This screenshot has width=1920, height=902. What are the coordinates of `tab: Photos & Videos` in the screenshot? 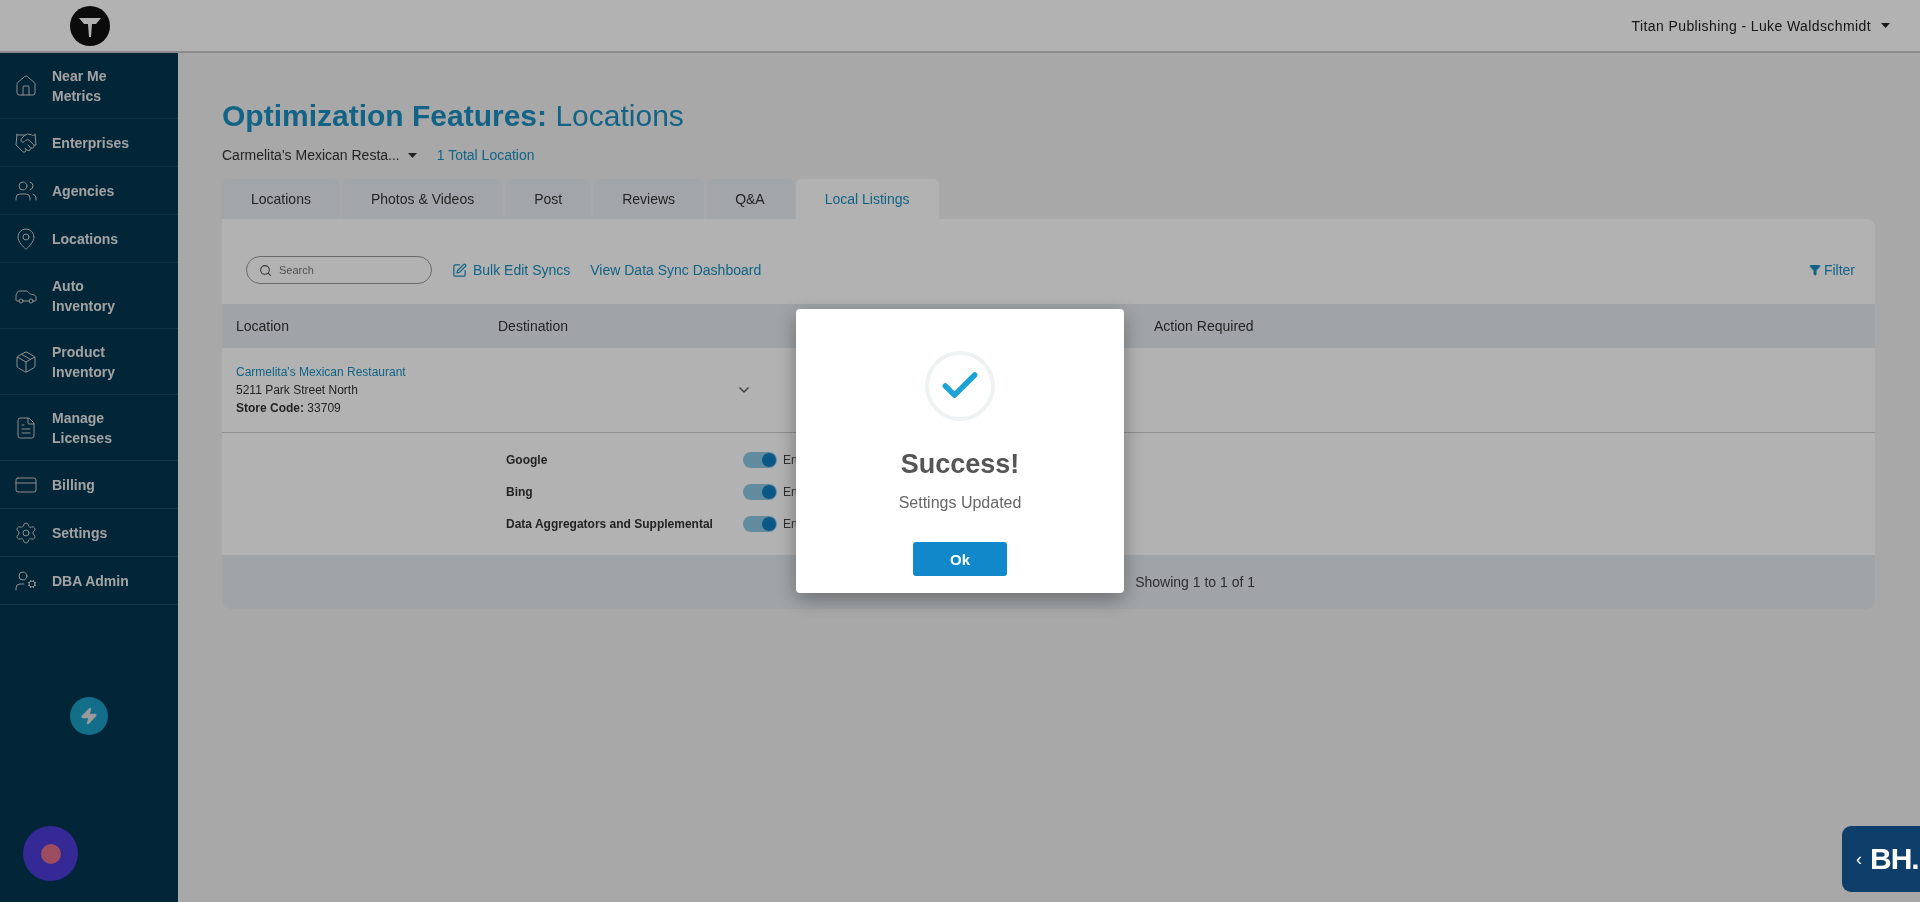 It's located at (422, 199).